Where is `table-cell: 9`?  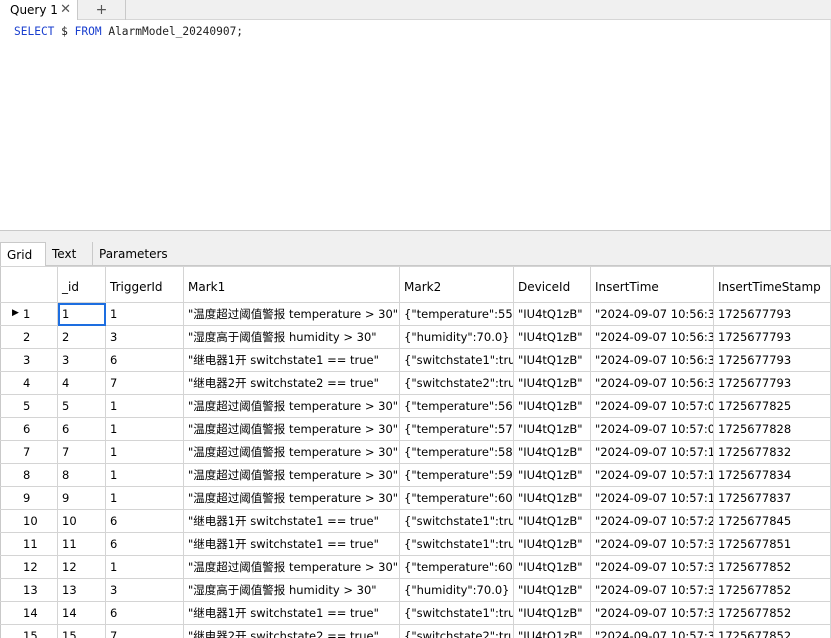 table-cell: 9 is located at coordinates (81, 498).